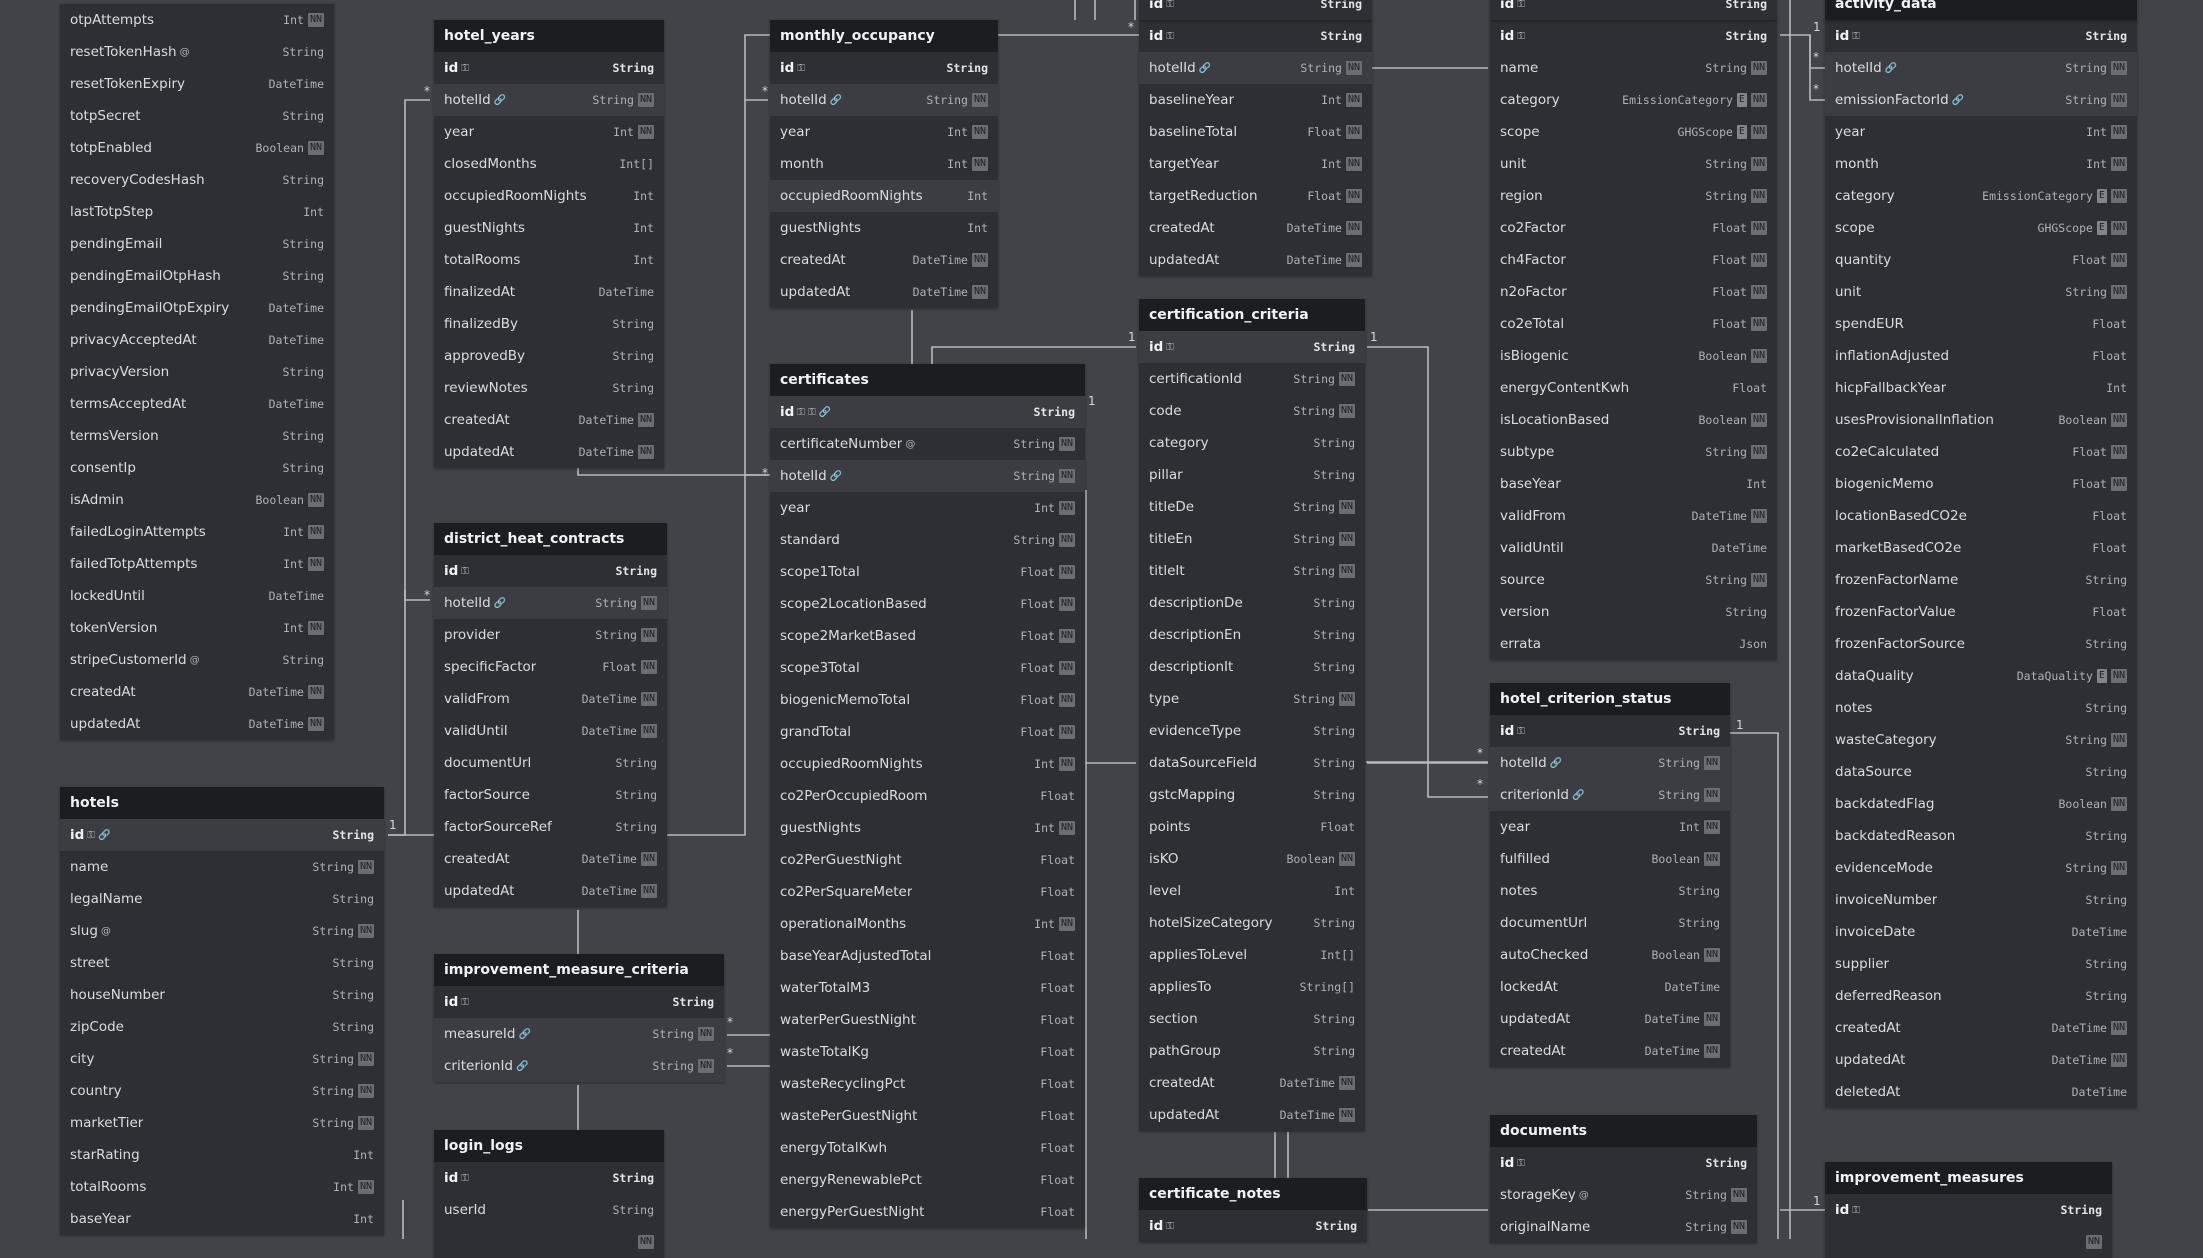  I want to click on field-row-section: section String, so click(1252, 1019).